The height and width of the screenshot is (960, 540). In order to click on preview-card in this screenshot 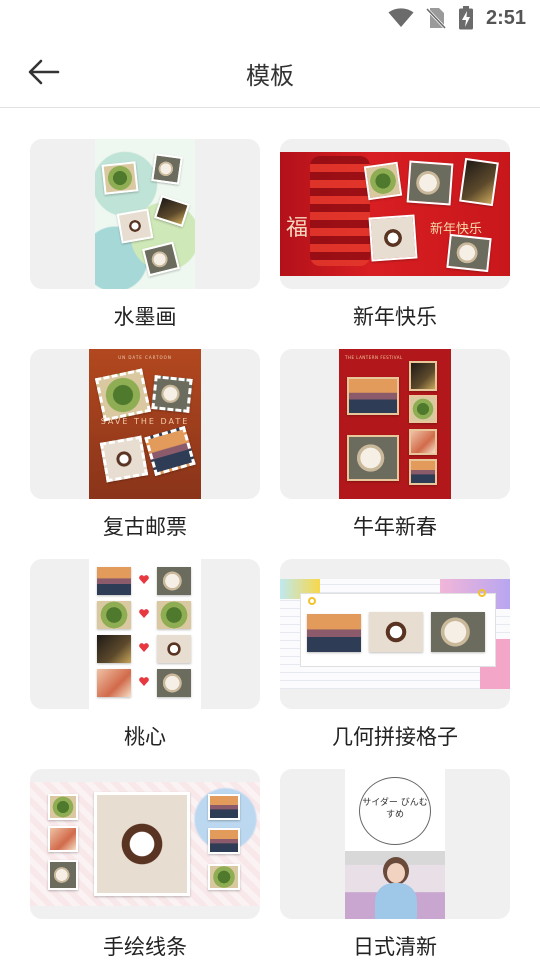, I will do `click(398, 630)`.